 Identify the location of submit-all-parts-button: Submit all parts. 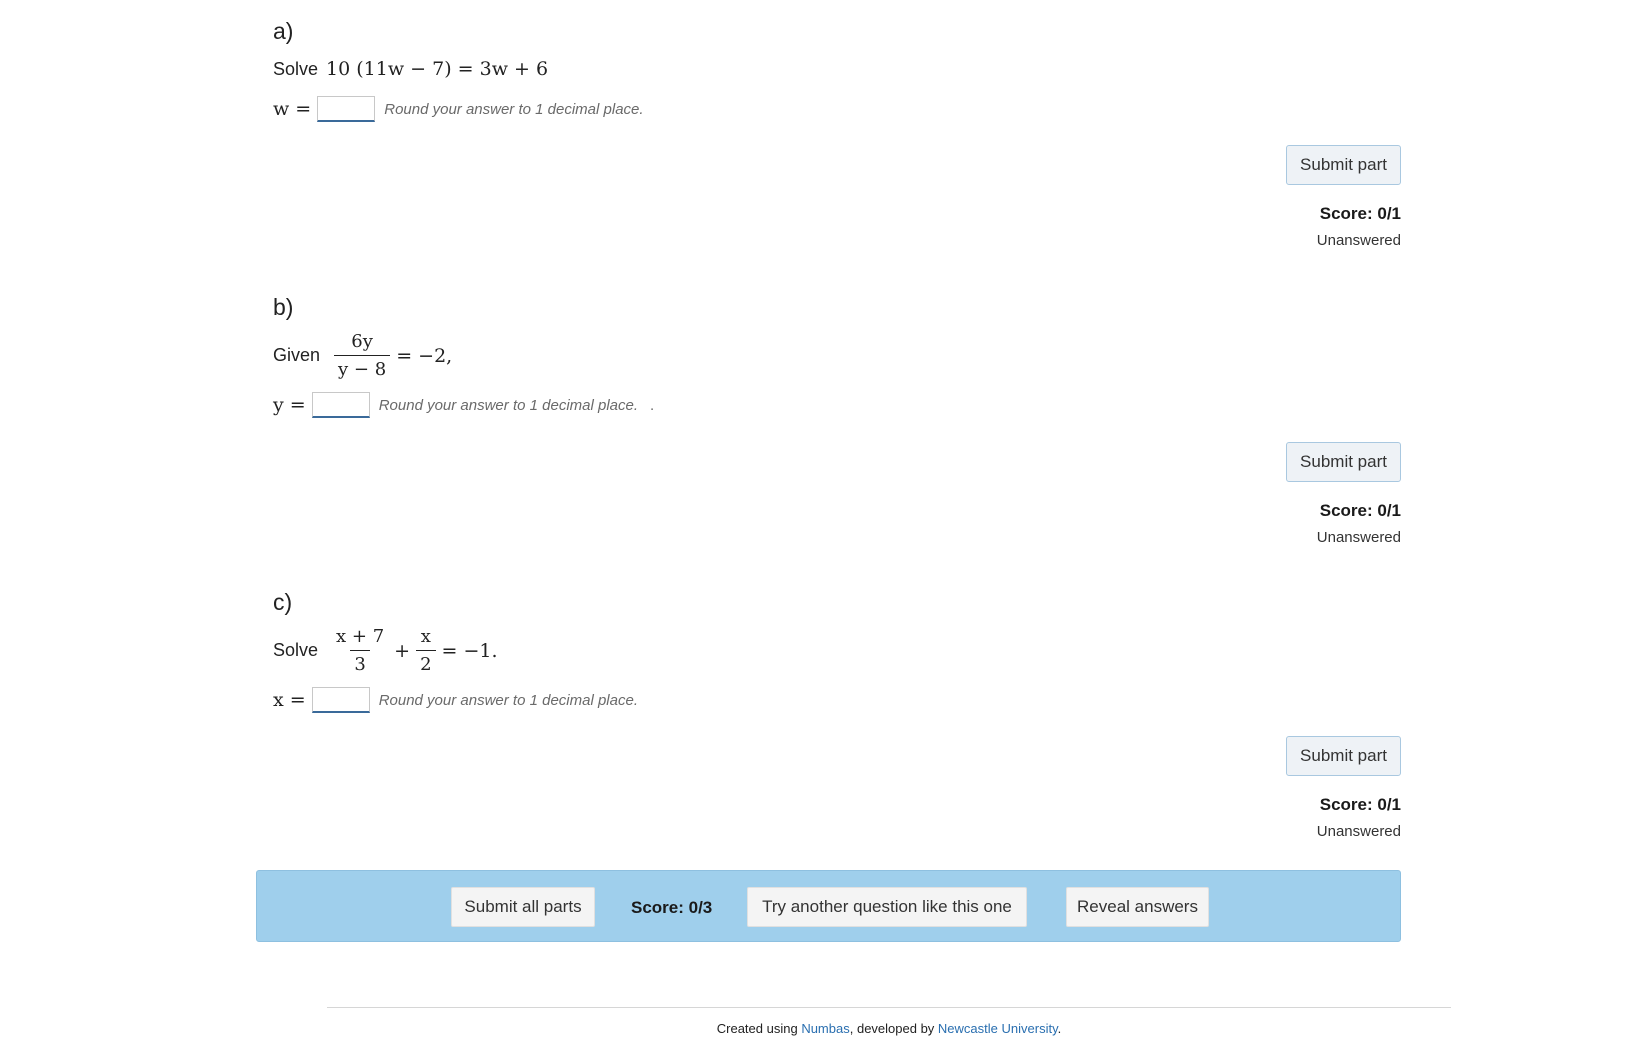
(523, 907).